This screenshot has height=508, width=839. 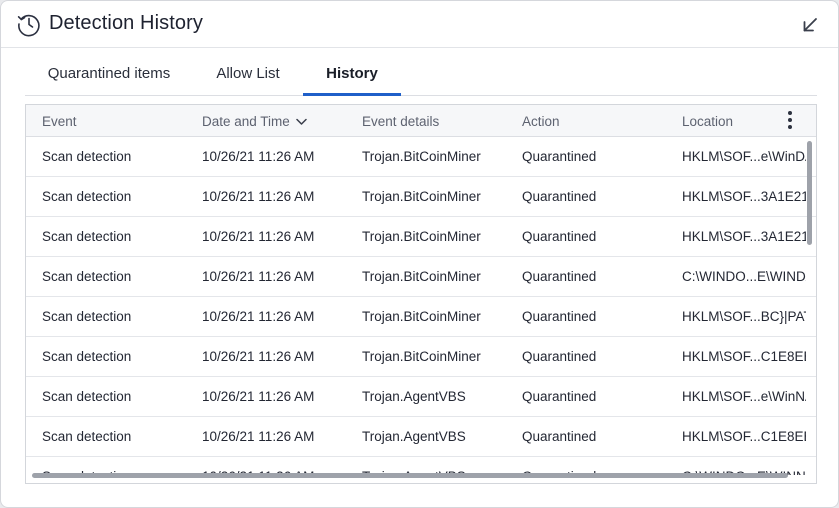 What do you see at coordinates (254, 121) in the screenshot?
I see `column-header-date-time: Date and Time` at bounding box center [254, 121].